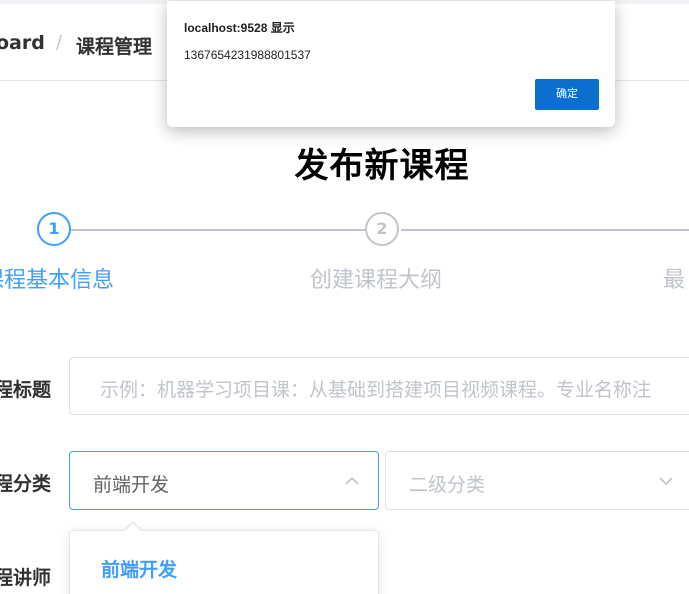 This screenshot has height=594, width=689. Describe the element at coordinates (239, 28) in the screenshot. I see `alert-title: localhost:9528 显示` at that location.